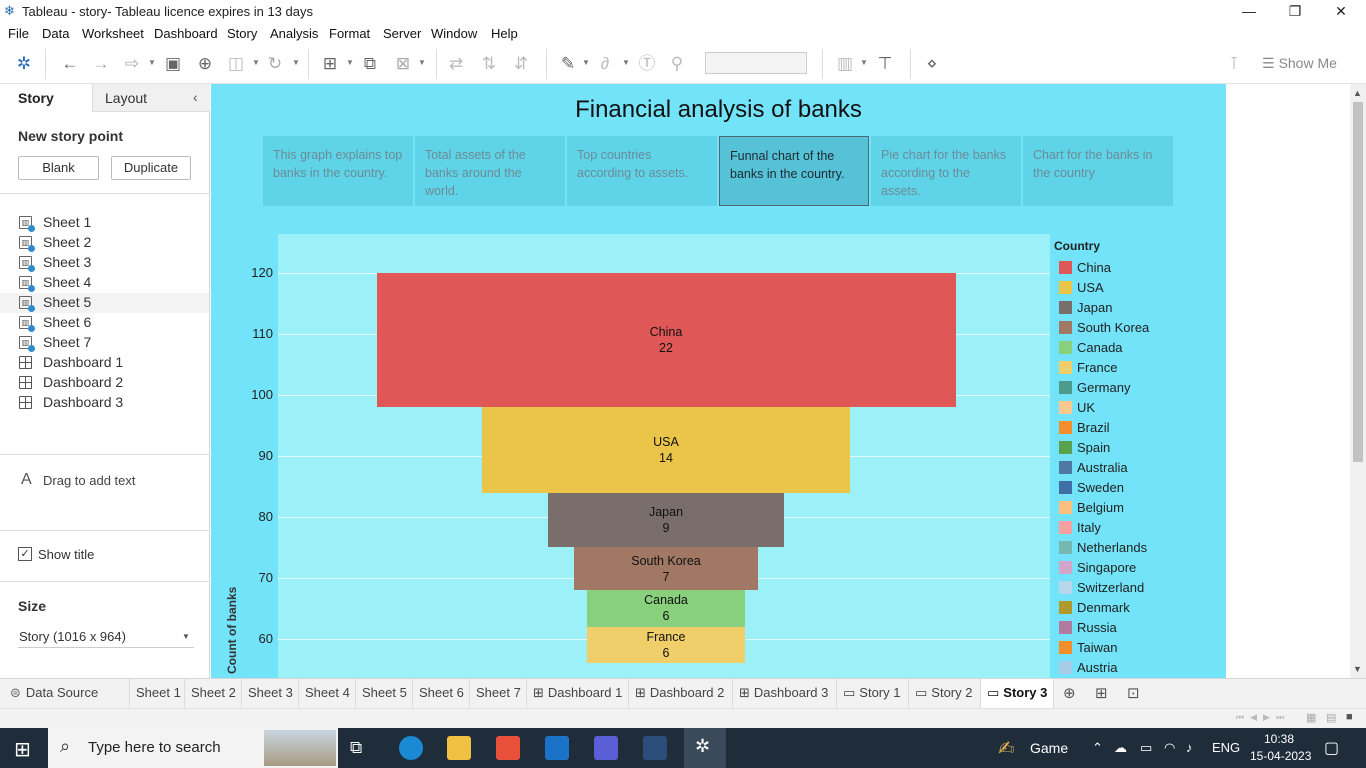 Image resolution: width=1366 pixels, height=768 pixels. What do you see at coordinates (441, 693) in the screenshot?
I see `tab-sheet-6: Sheet 6` at bounding box center [441, 693].